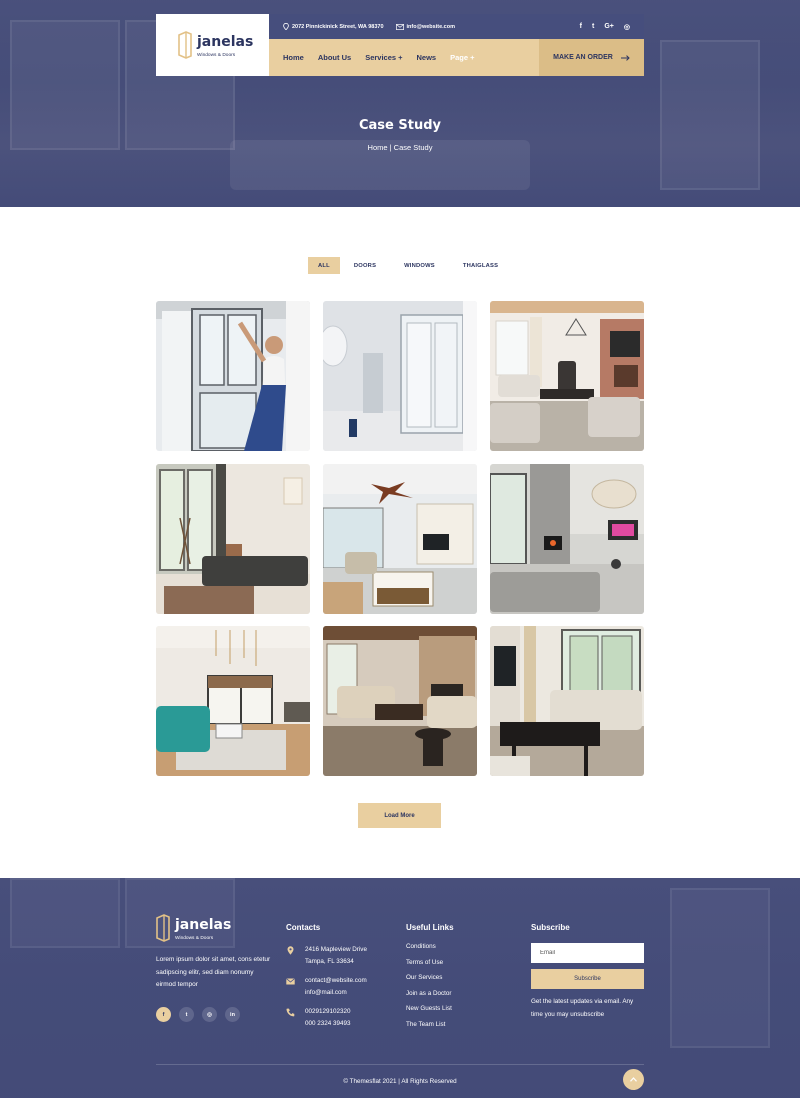  I want to click on logo-name: janelas, so click(225, 41).